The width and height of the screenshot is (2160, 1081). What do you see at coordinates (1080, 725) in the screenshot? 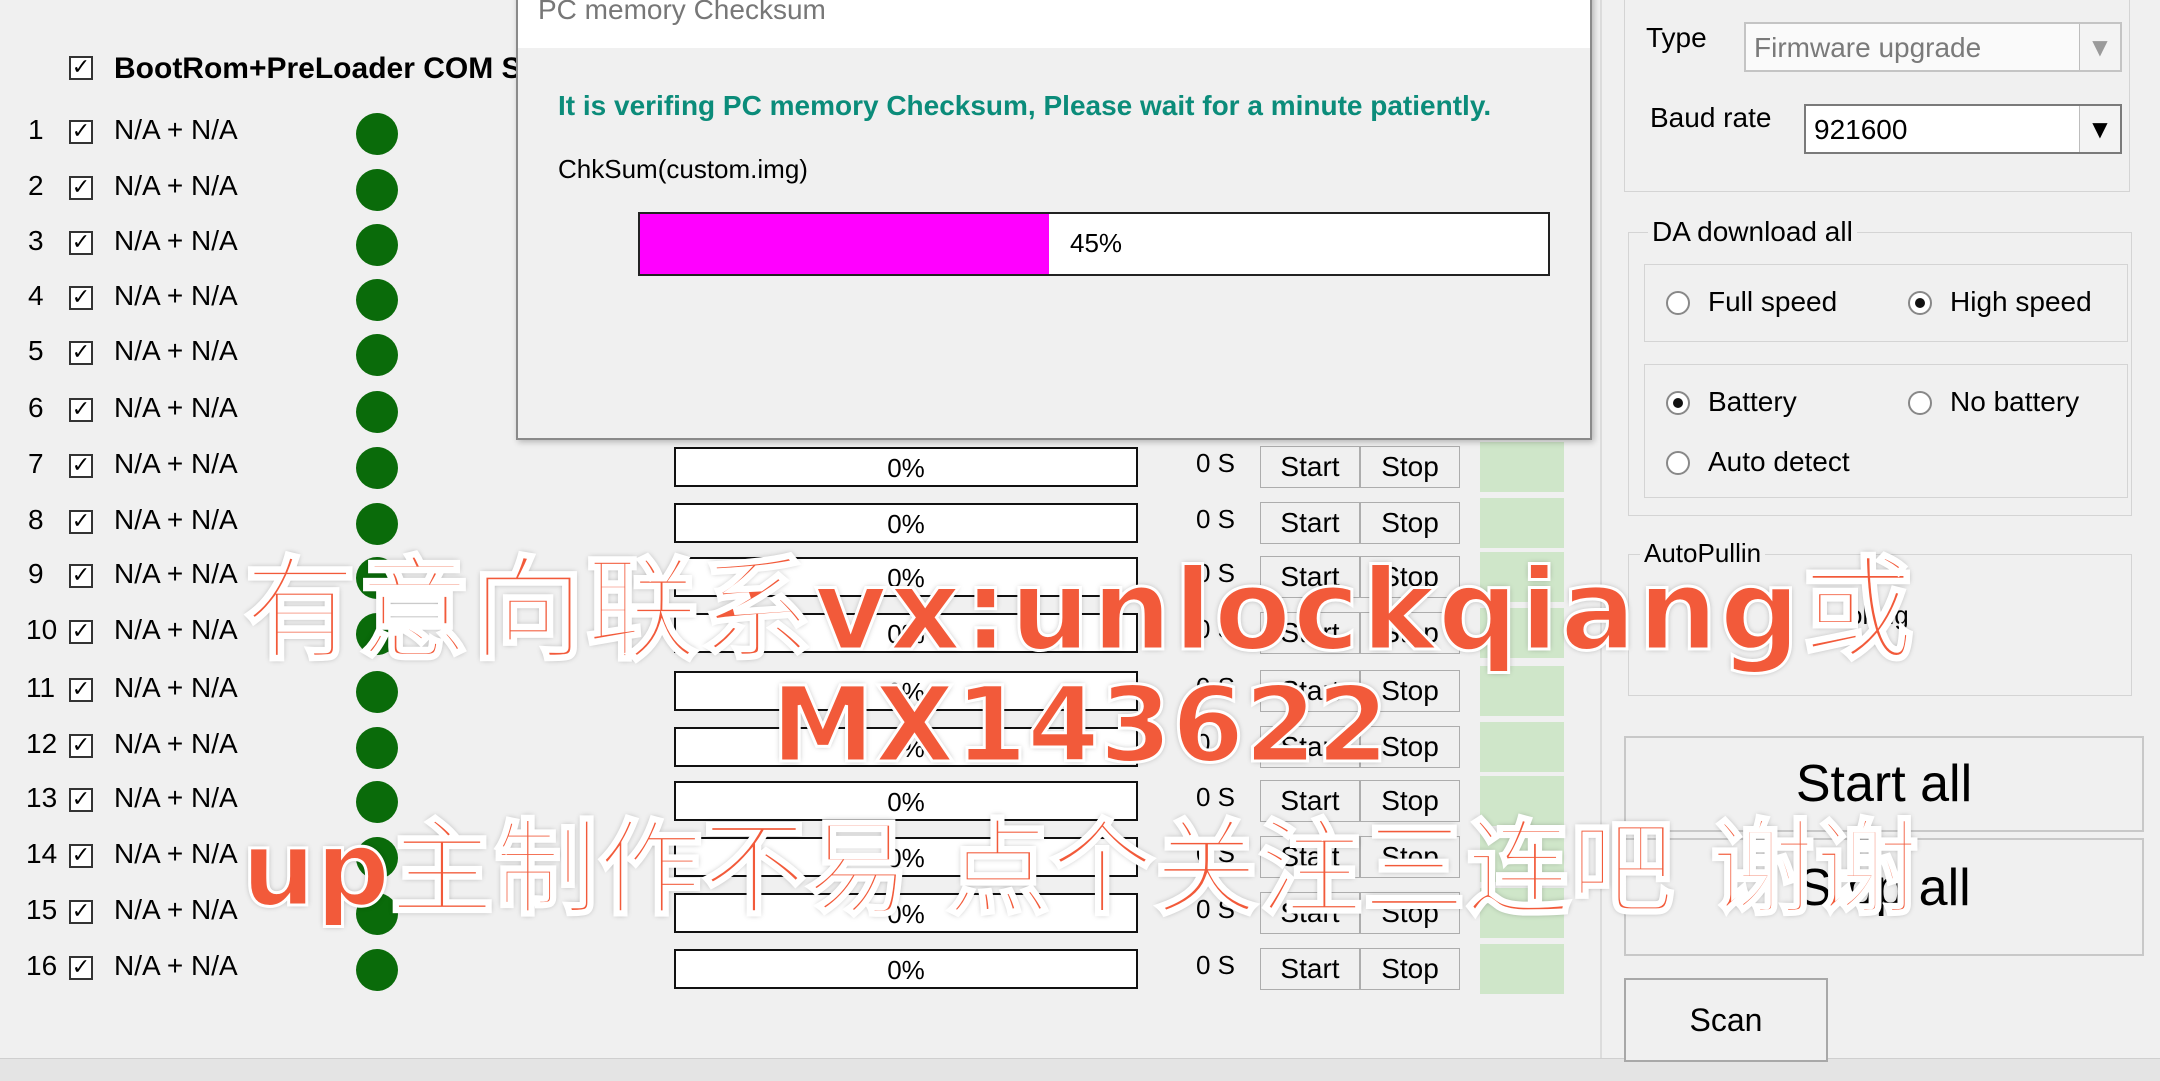
I see `watermark-line-2: MX143622` at bounding box center [1080, 725].